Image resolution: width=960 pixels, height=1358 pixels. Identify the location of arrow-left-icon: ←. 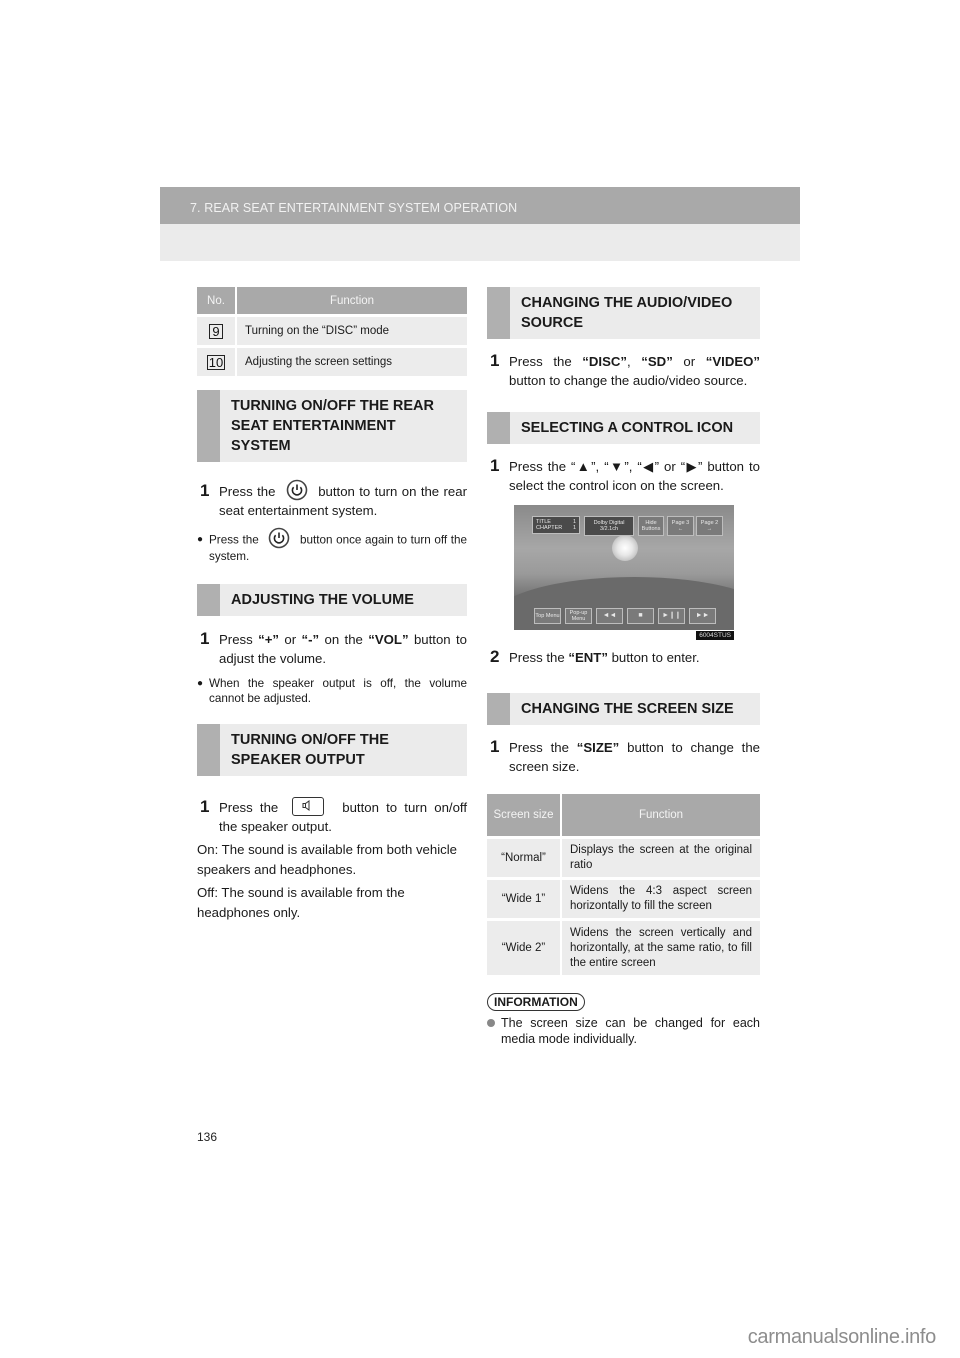
(680, 529).